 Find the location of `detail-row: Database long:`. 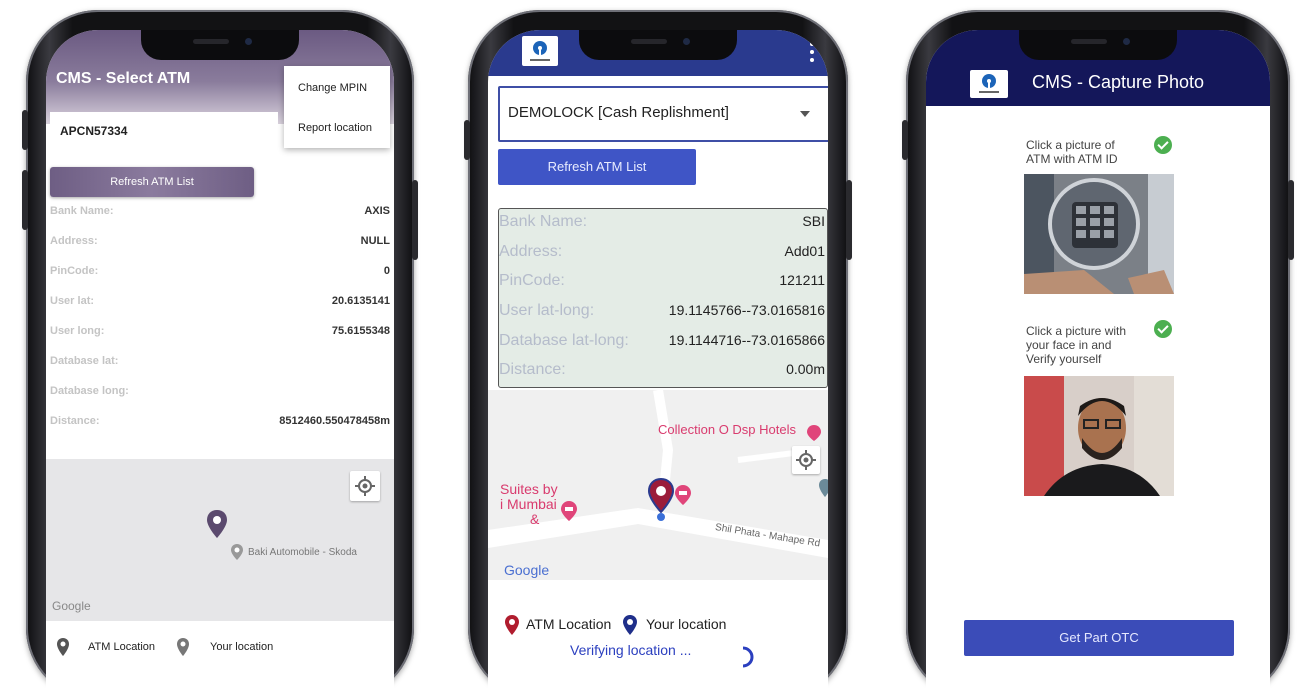

detail-row: Database long: is located at coordinates (89, 391).